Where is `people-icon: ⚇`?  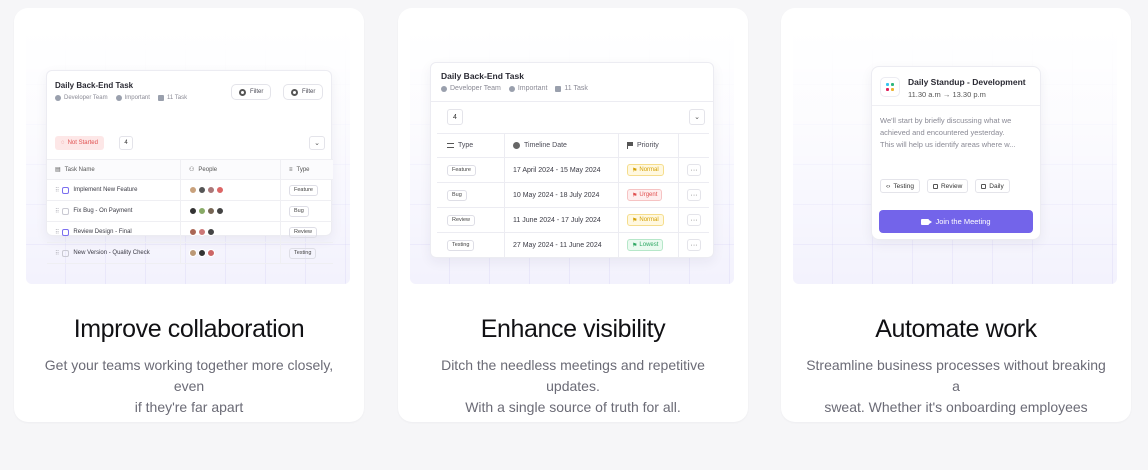 people-icon: ⚇ is located at coordinates (192, 170).